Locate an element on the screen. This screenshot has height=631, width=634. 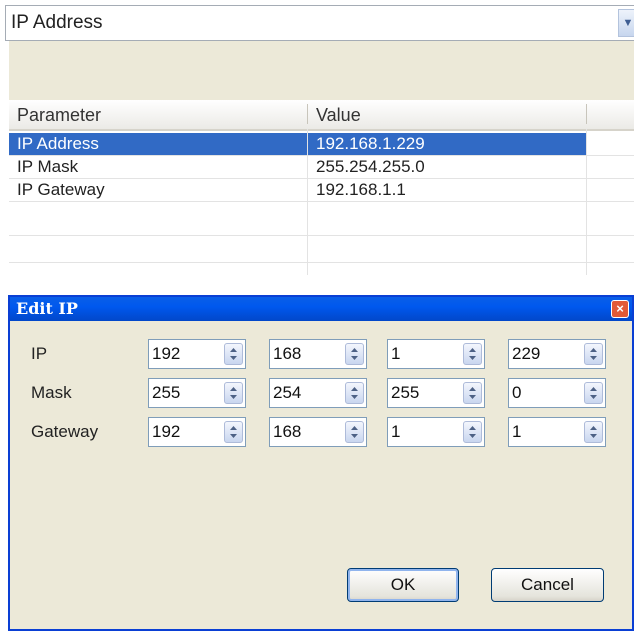
dialog-title: Edit IP is located at coordinates (47, 308).